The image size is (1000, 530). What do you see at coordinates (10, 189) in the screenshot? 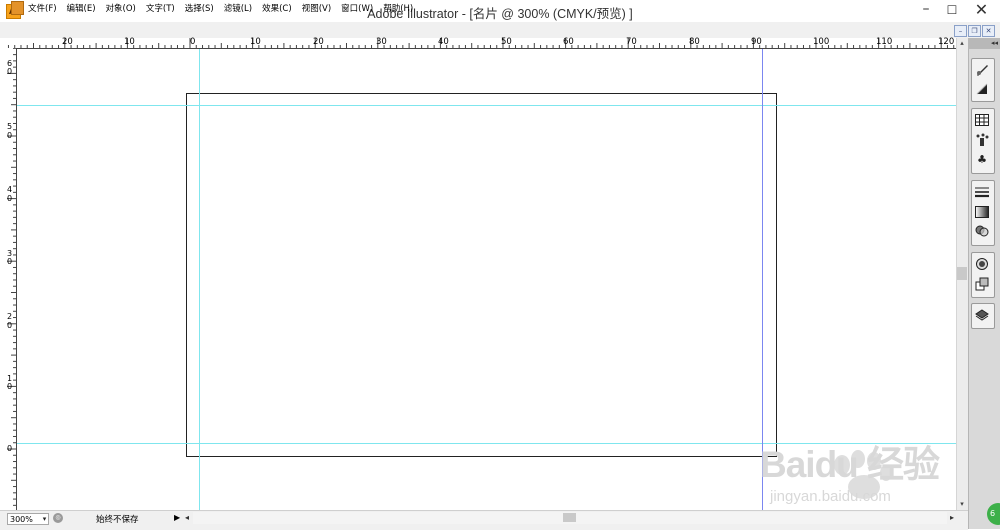
I see `ruler-label: 4` at bounding box center [10, 189].